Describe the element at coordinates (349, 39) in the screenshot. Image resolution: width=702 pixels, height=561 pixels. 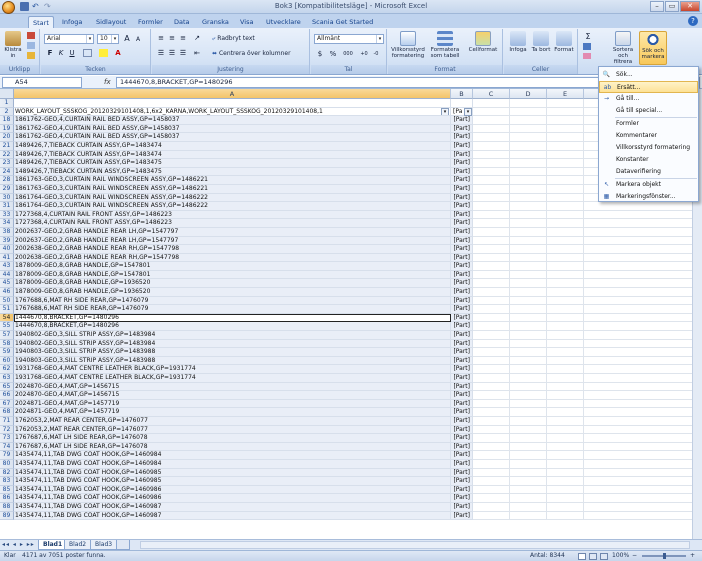
I see `number-format-select: Allmänt ▾` at that location.